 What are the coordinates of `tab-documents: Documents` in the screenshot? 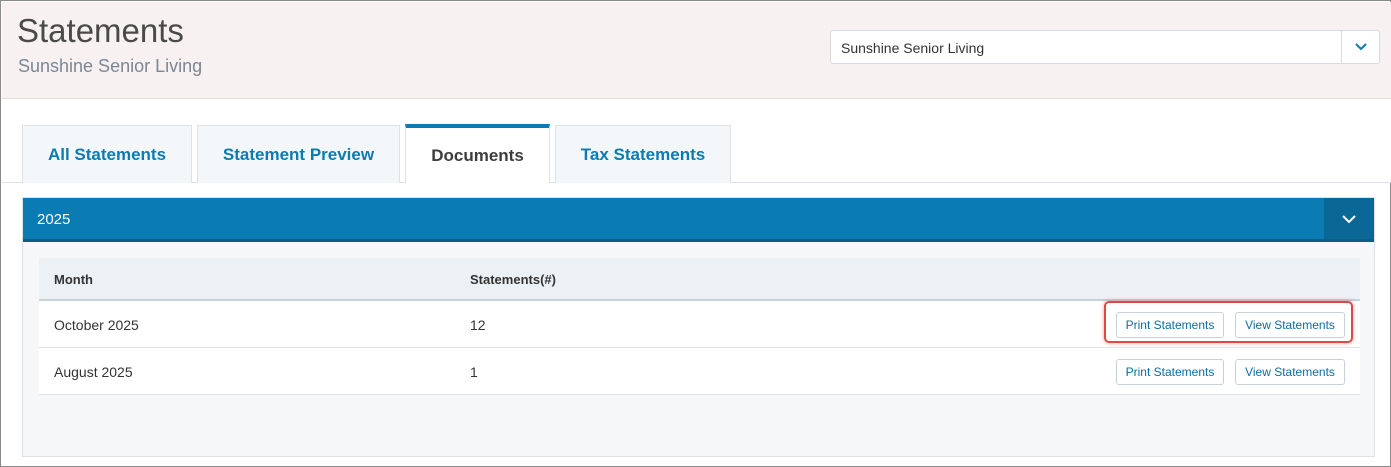 It's located at (477, 153).